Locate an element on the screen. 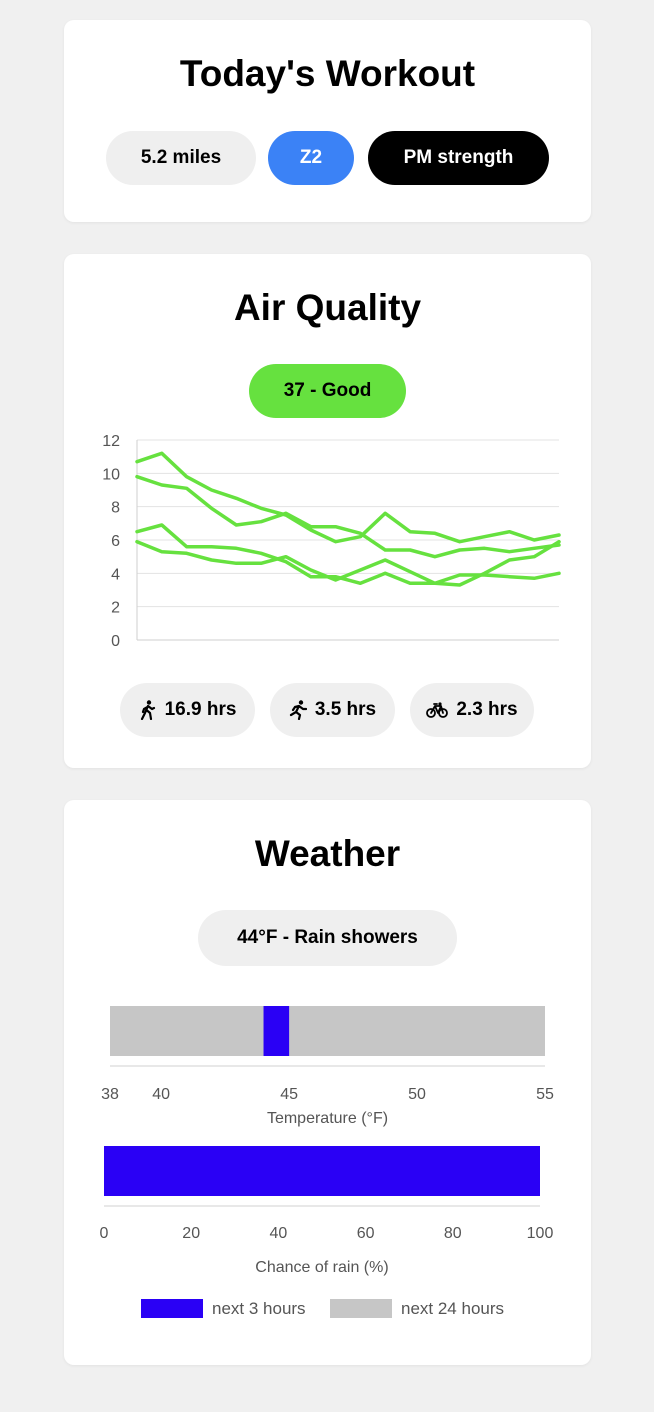 This screenshot has width=654, height=1412. activity-running: 3.5 hrs is located at coordinates (332, 710).